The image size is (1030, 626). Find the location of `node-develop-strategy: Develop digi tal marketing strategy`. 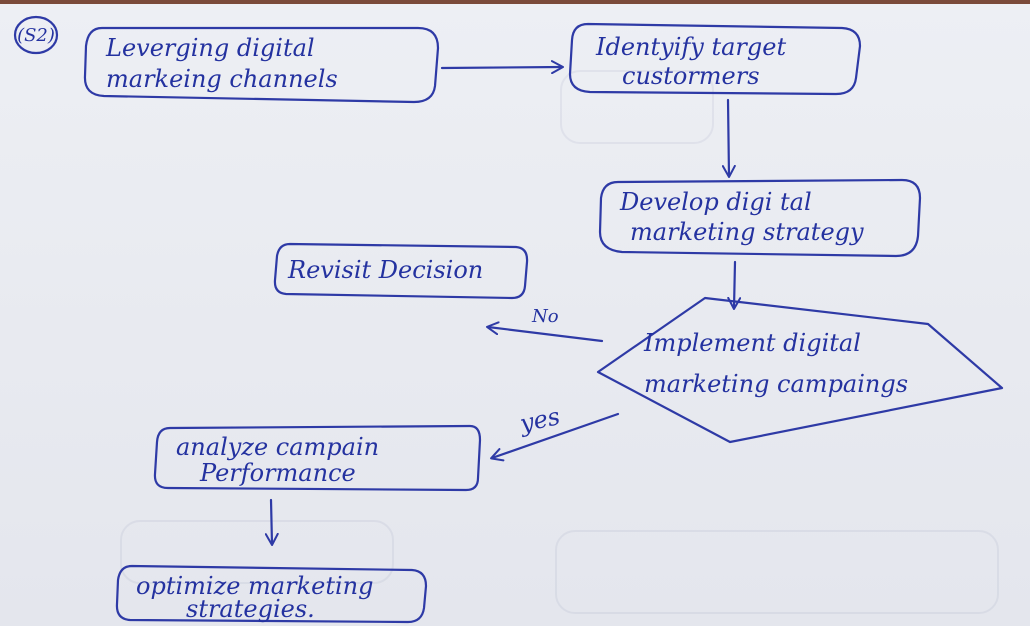

node-develop-strategy: Develop digi tal marketing strategy is located at coordinates (760, 218).